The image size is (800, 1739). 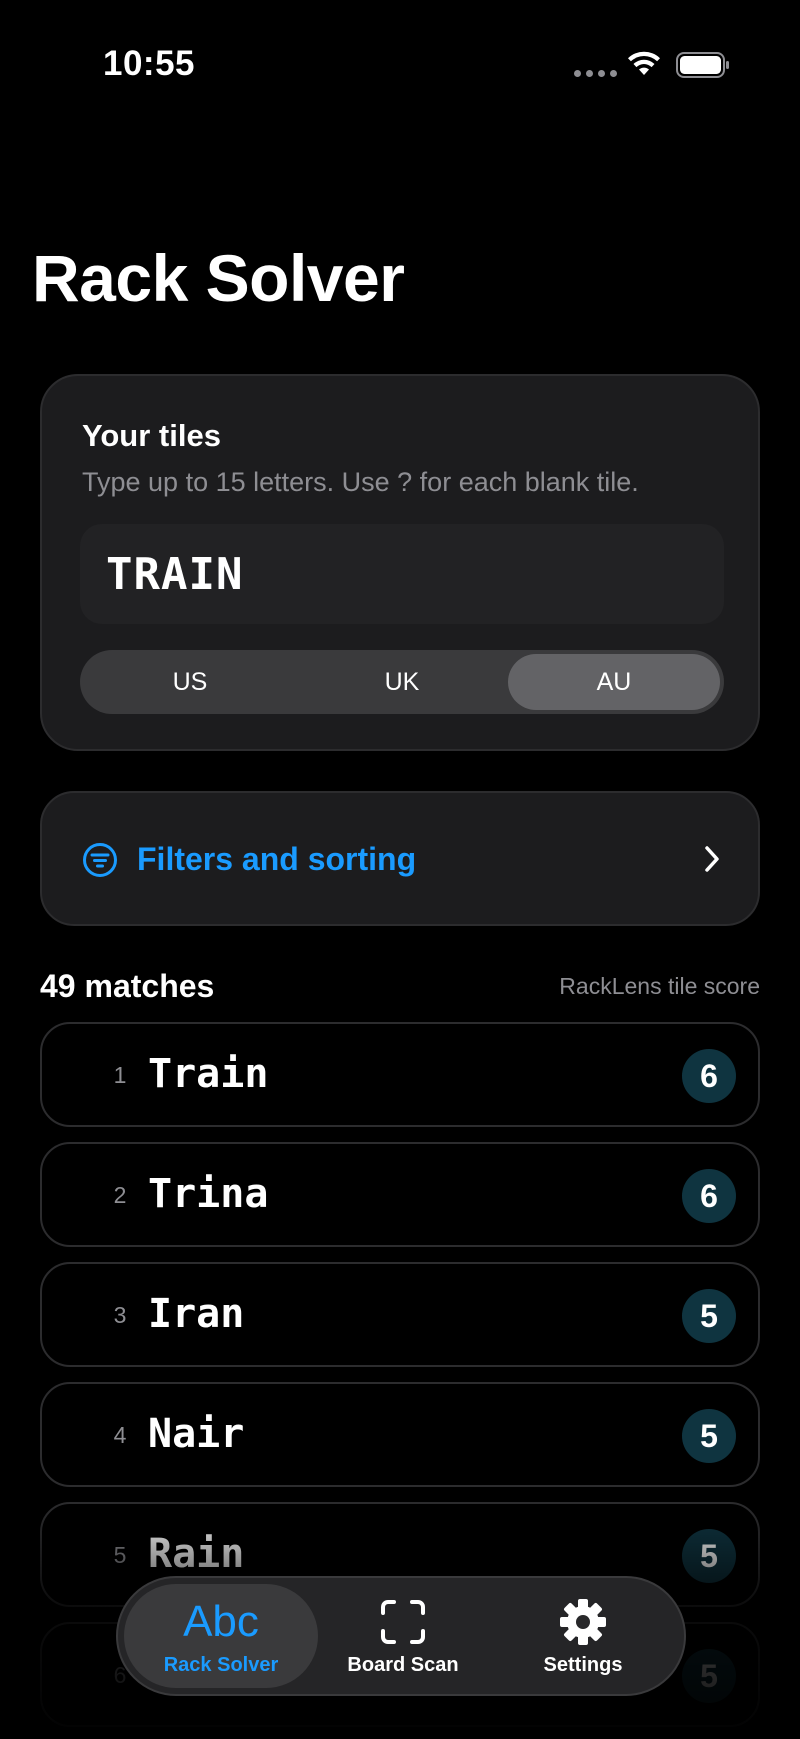 I want to click on filters-and-sorting-button: Filters and sorting, so click(x=400, y=858).